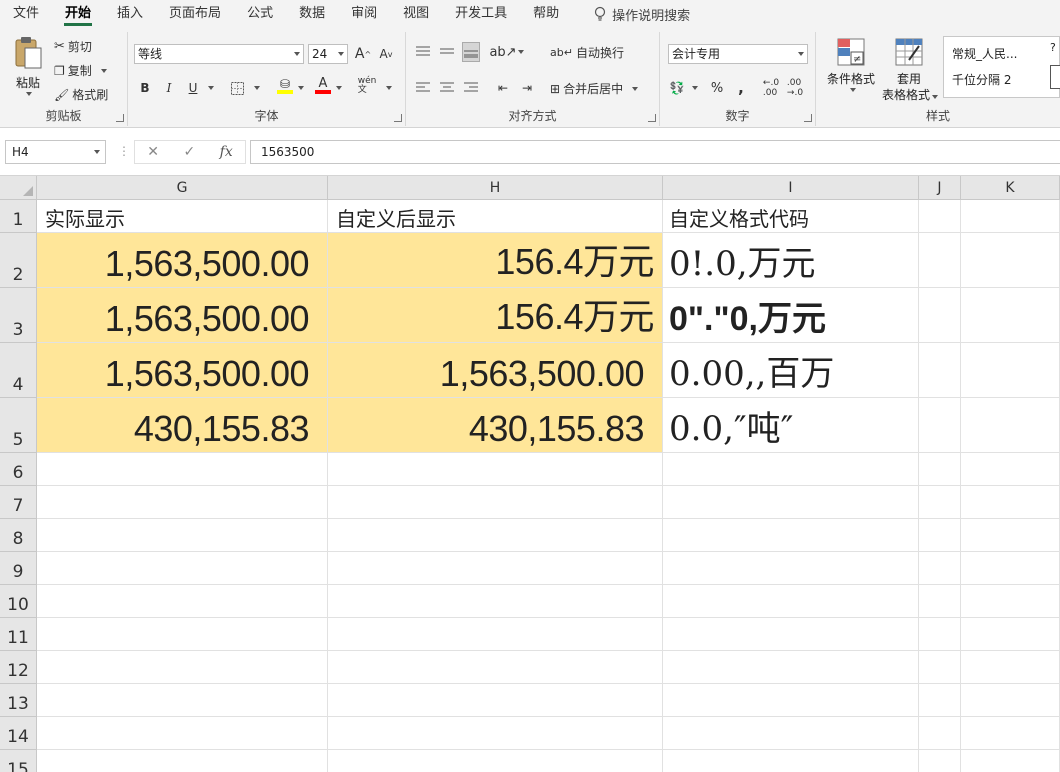  Describe the element at coordinates (18, 315) in the screenshot. I see `row-header-3: 3` at that location.